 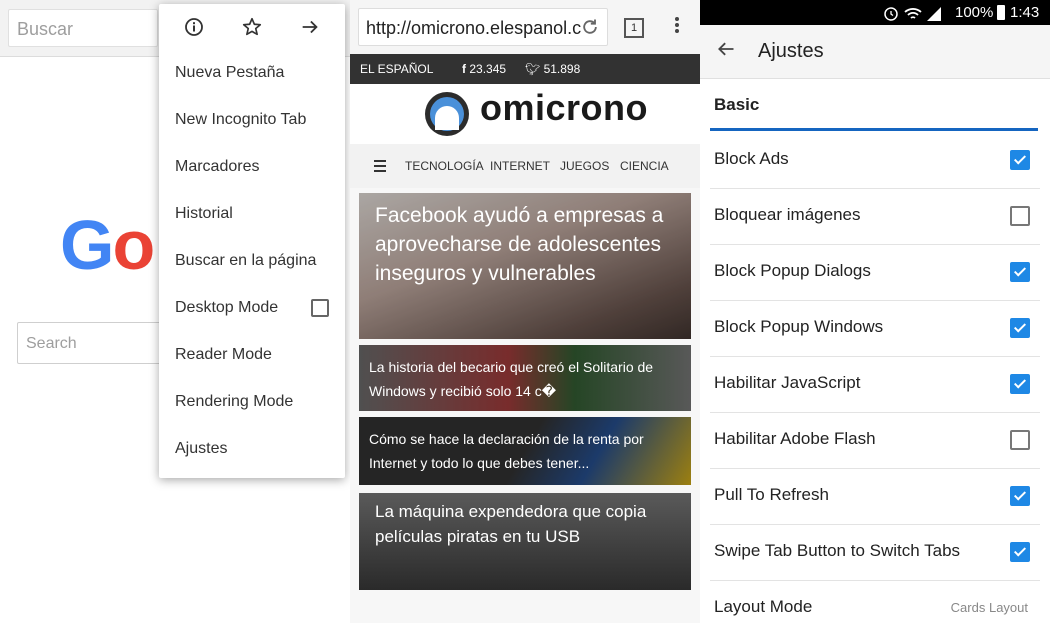 What do you see at coordinates (799, 326) in the screenshot?
I see `setting-label: Block Popup Windows` at bounding box center [799, 326].